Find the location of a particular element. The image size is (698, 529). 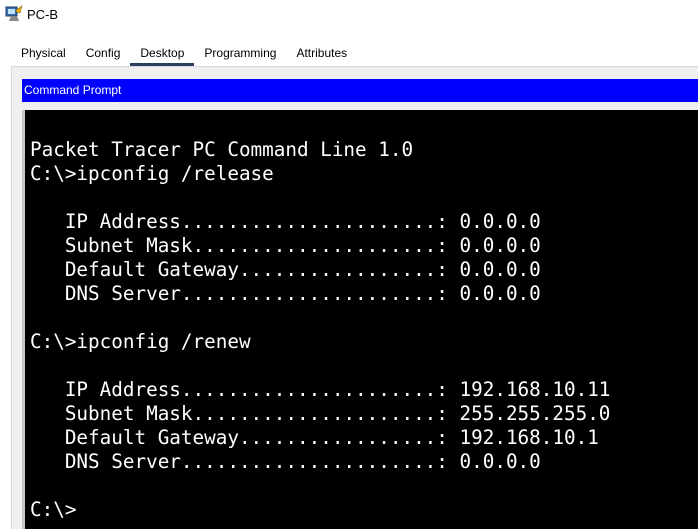

title-bar: PC-B is located at coordinates (349, 15).